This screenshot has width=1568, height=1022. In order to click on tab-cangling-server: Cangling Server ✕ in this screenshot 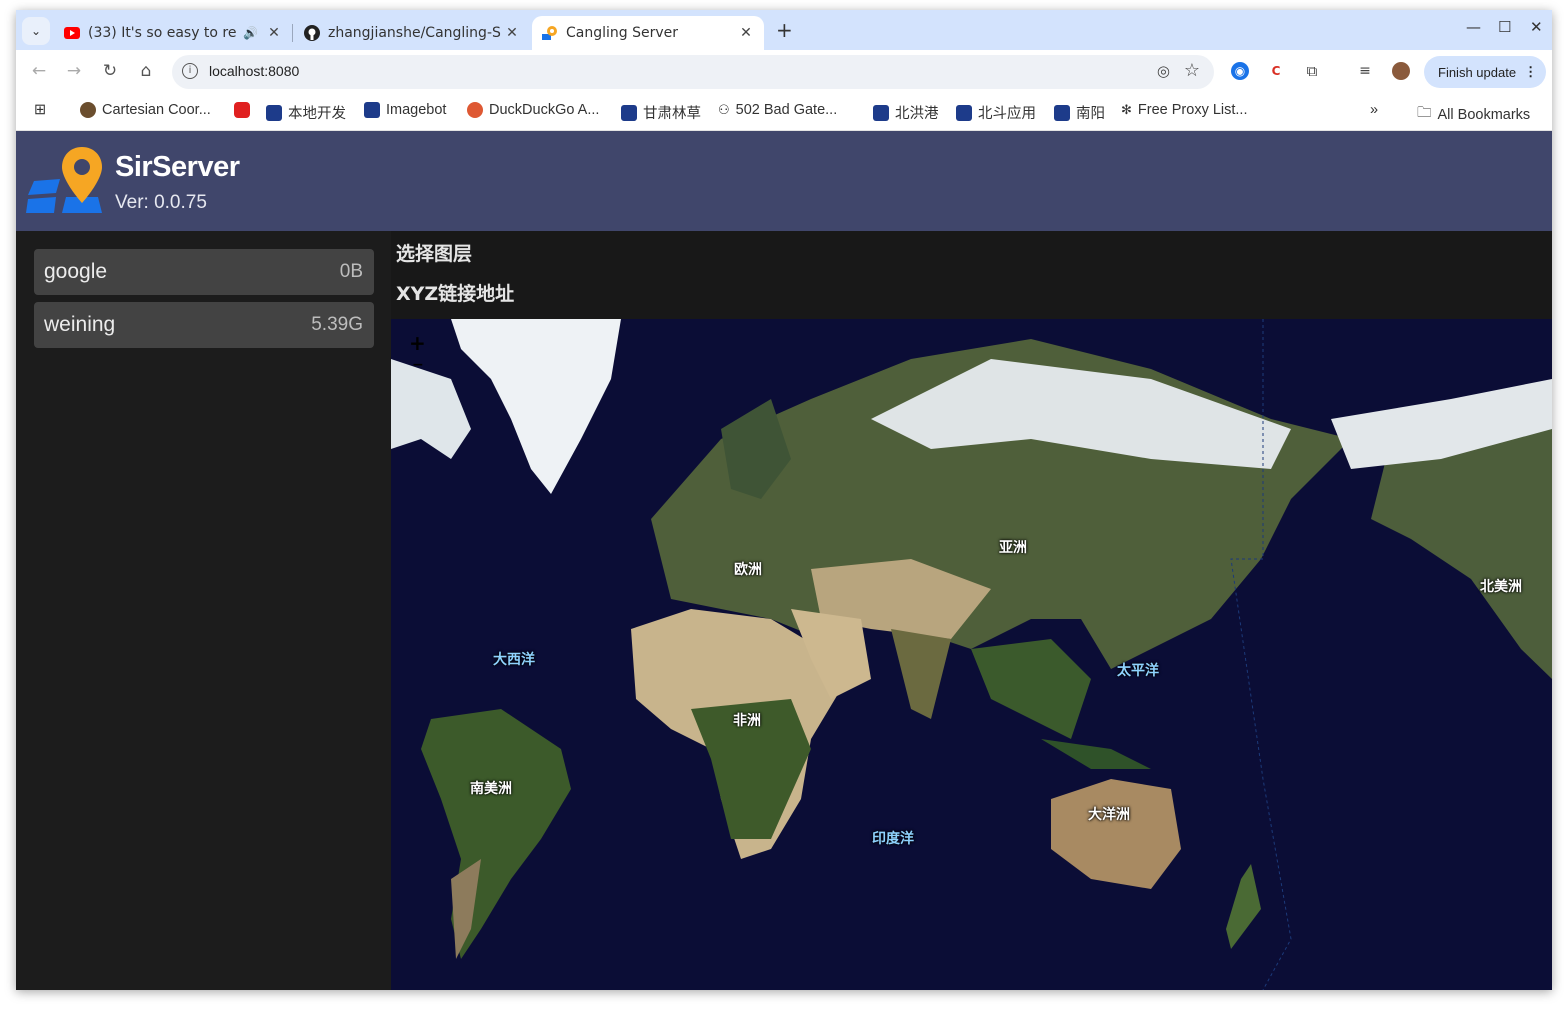, I will do `click(648, 33)`.